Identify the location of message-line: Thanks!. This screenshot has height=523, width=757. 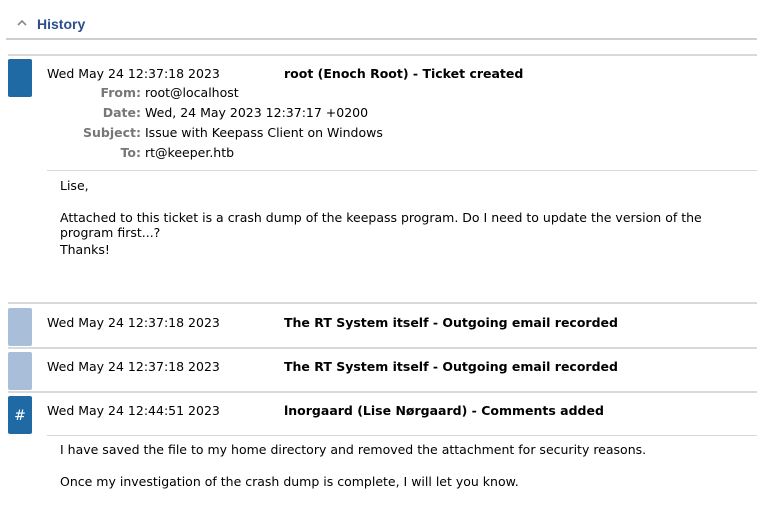
(85, 249).